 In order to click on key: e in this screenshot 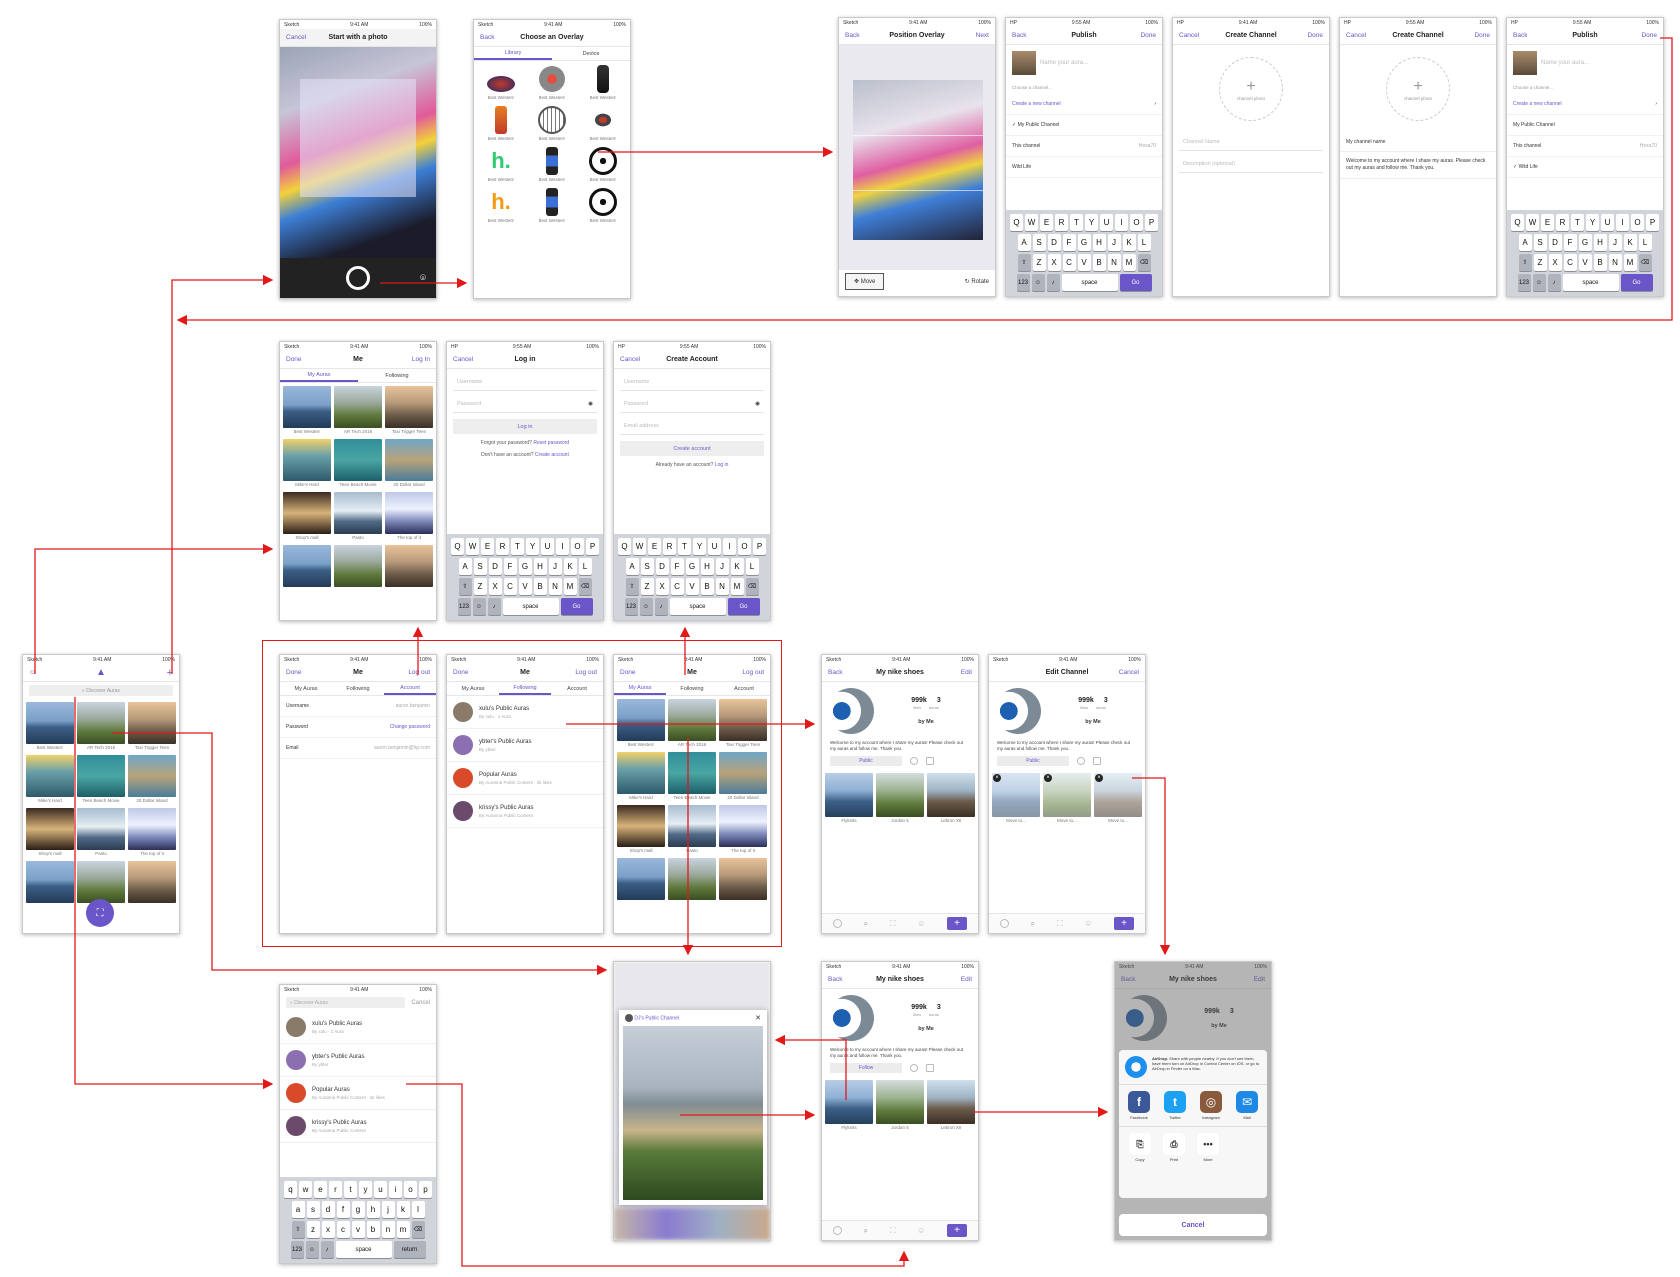, I will do `click(320, 1189)`.